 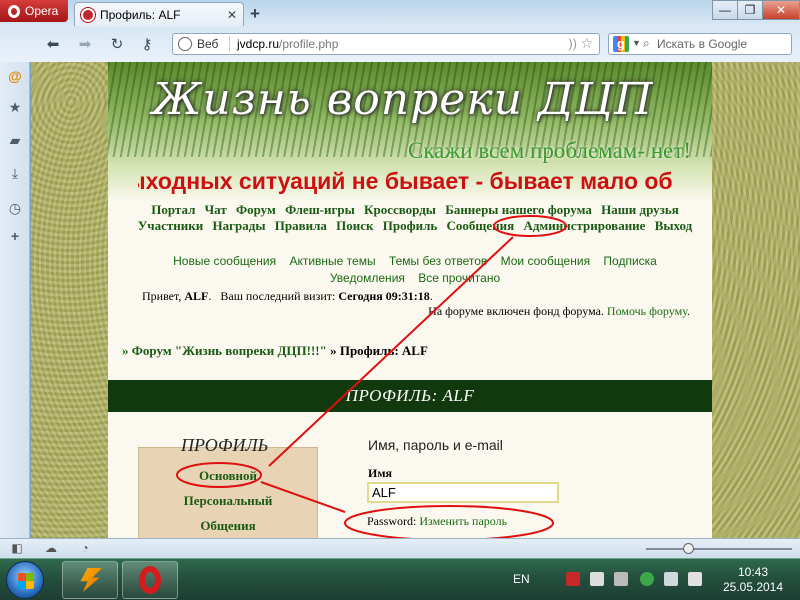 I want to click on start-button, so click(x=25, y=580).